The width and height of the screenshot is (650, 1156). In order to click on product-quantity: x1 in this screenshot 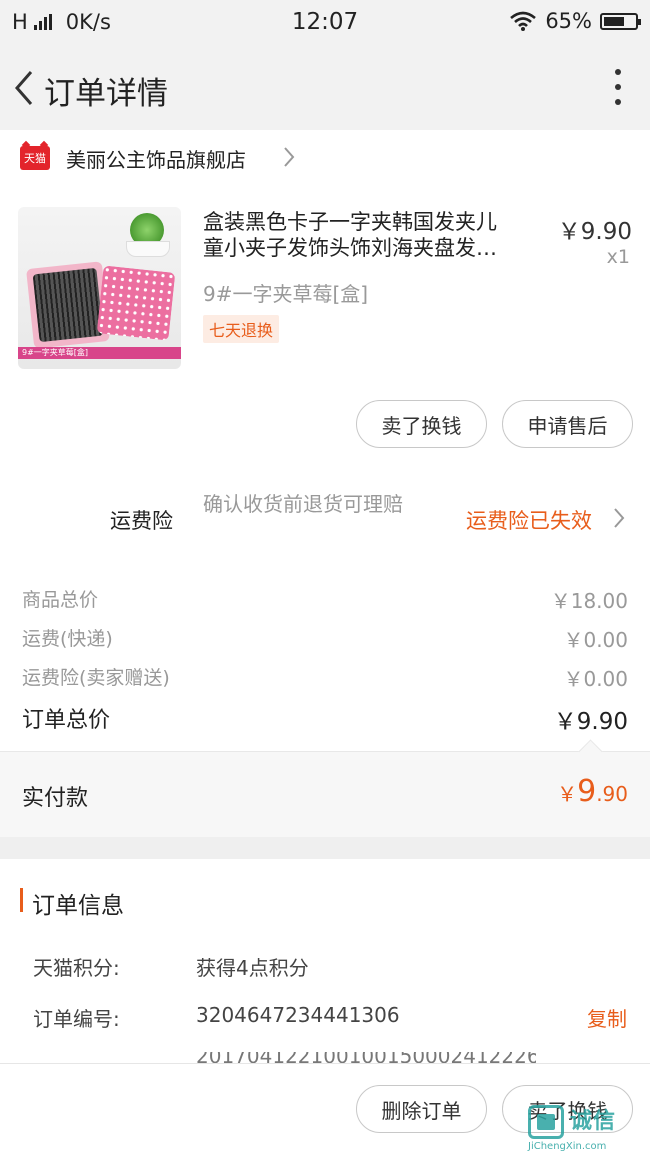, I will do `click(618, 257)`.